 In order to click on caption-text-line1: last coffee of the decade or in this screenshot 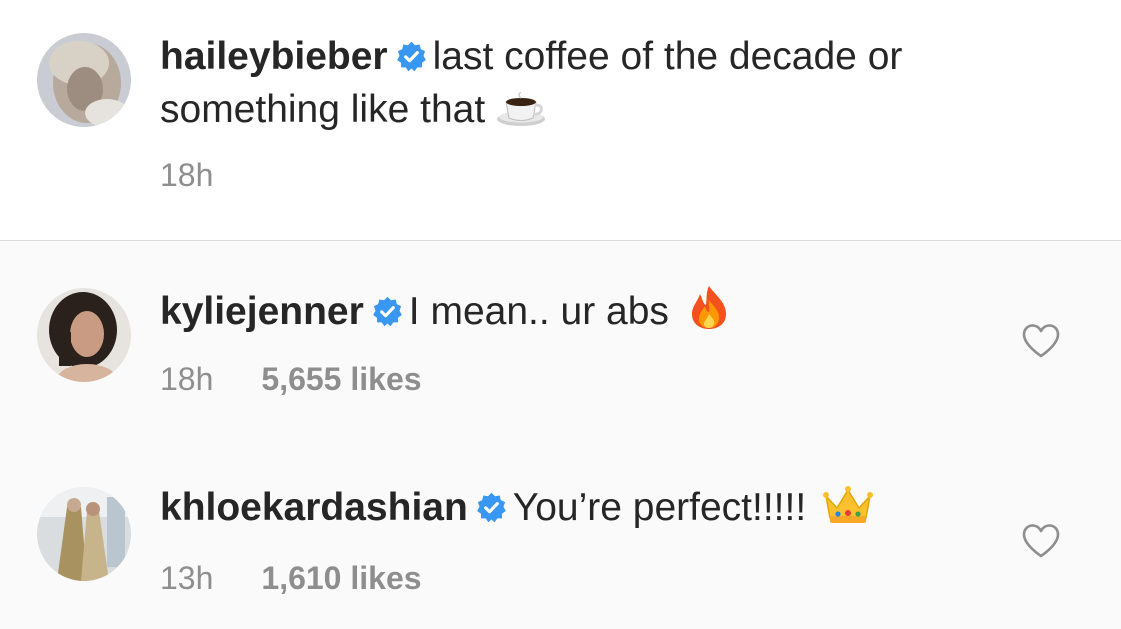, I will do `click(667, 56)`.